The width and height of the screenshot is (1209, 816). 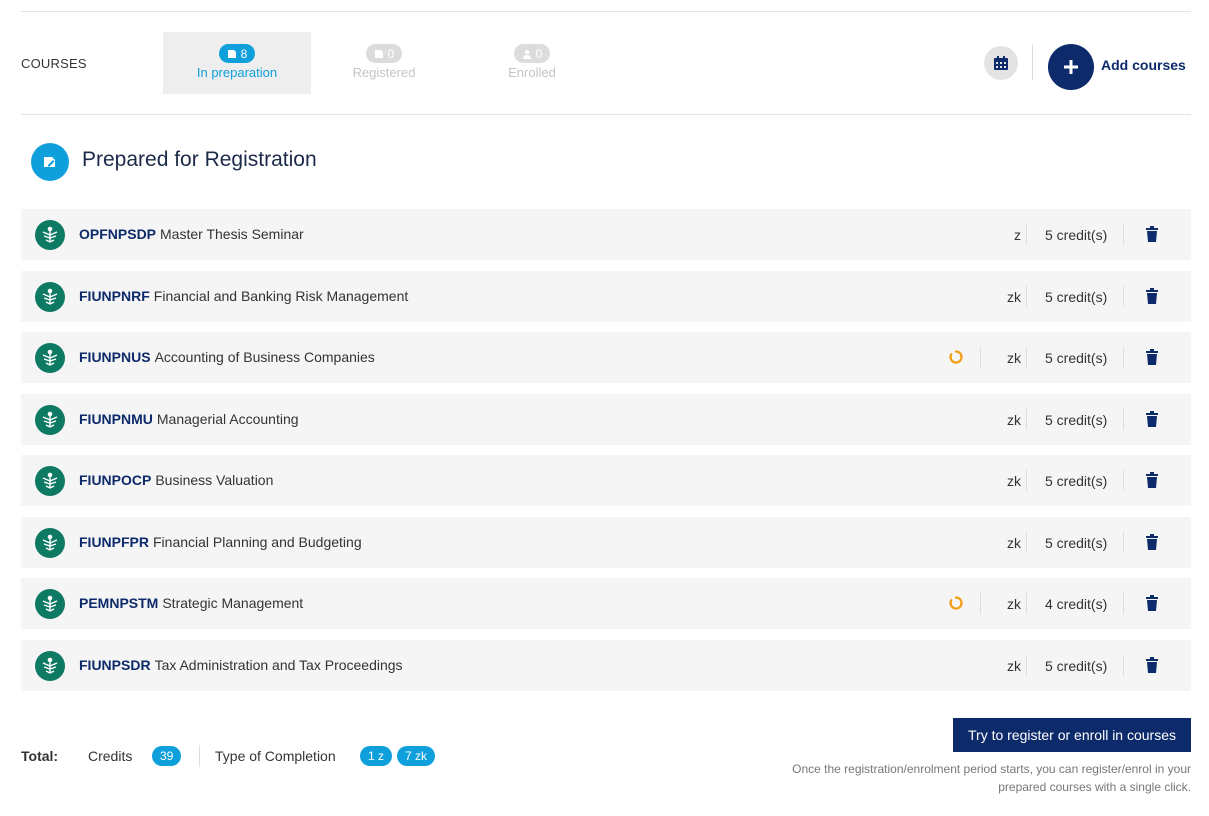 I want to click on course-link: OPFNPSDP Master Thesis Seminar, so click(x=191, y=234).